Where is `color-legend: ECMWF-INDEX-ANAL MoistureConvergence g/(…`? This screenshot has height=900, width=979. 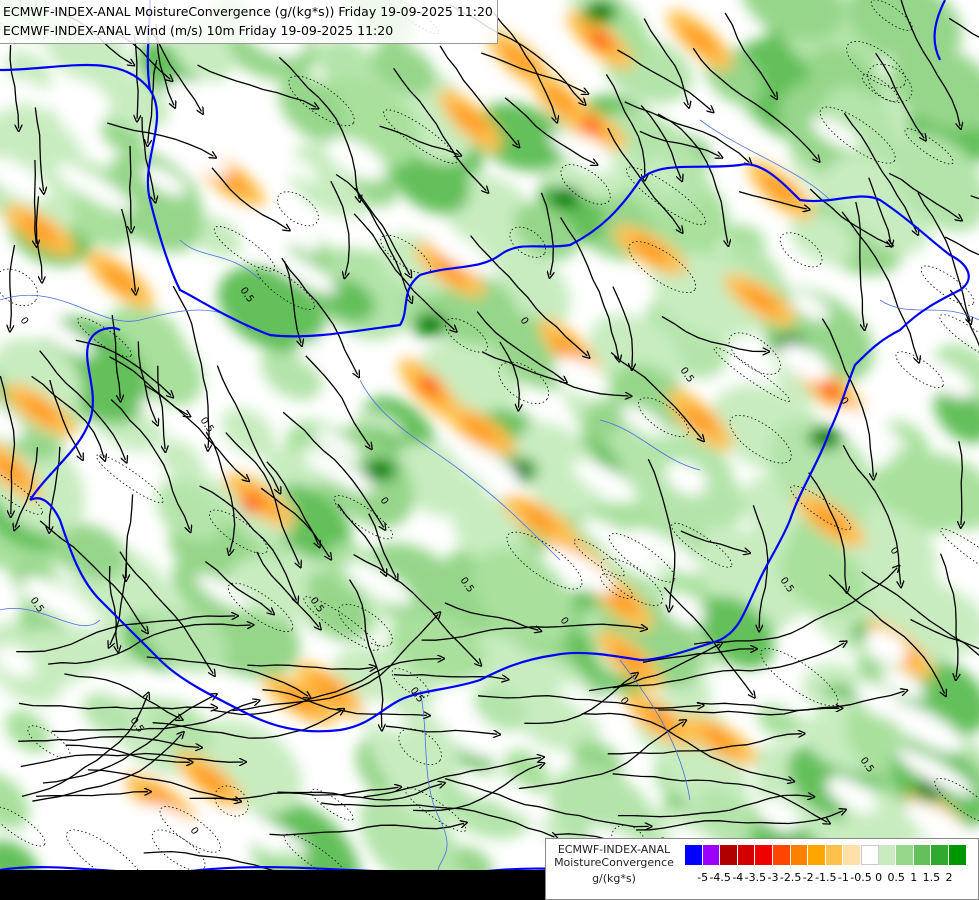 color-legend: ECMWF-INDEX-ANAL MoistureConvergence g/(… is located at coordinates (762, 869).